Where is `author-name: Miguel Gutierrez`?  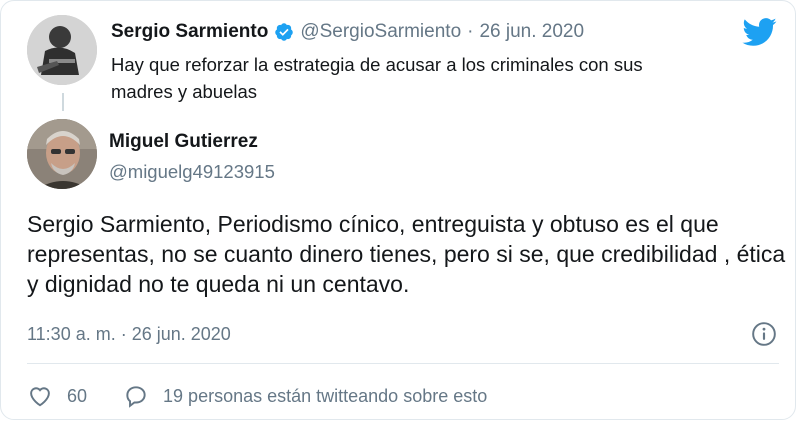
author-name: Miguel Gutierrez is located at coordinates (183, 142).